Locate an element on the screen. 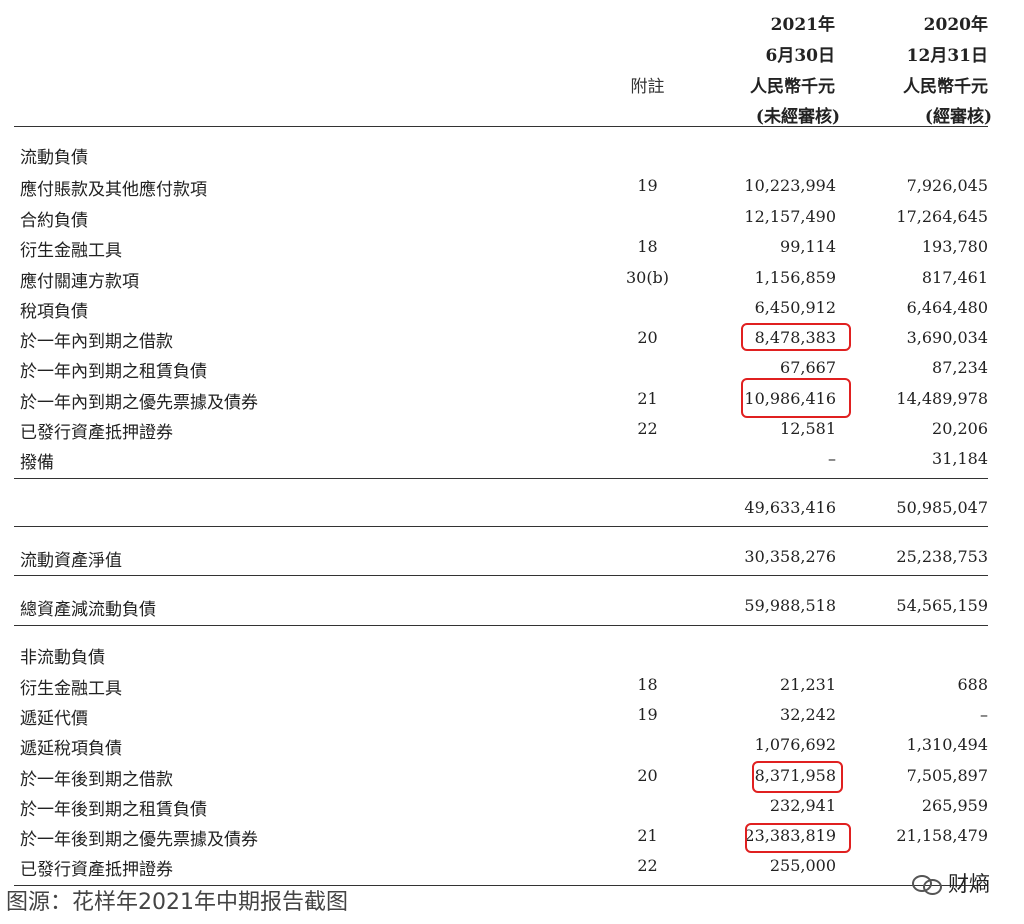  col1-date: 6月30日 is located at coordinates (800, 56).